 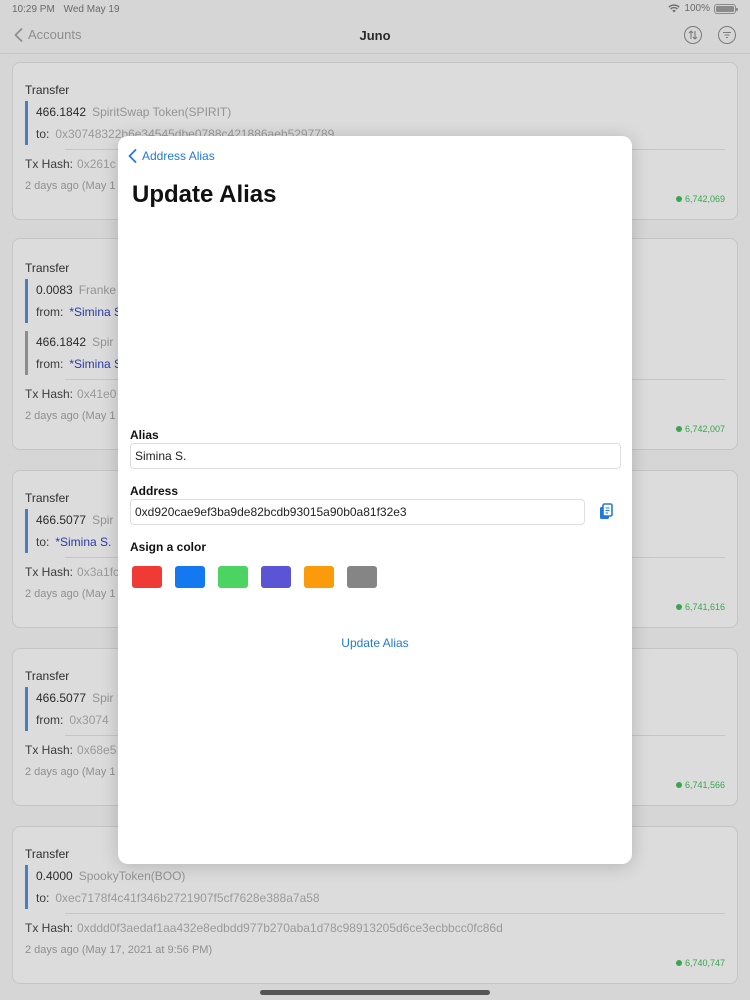 I want to click on battery-icon, so click(x=726, y=8).